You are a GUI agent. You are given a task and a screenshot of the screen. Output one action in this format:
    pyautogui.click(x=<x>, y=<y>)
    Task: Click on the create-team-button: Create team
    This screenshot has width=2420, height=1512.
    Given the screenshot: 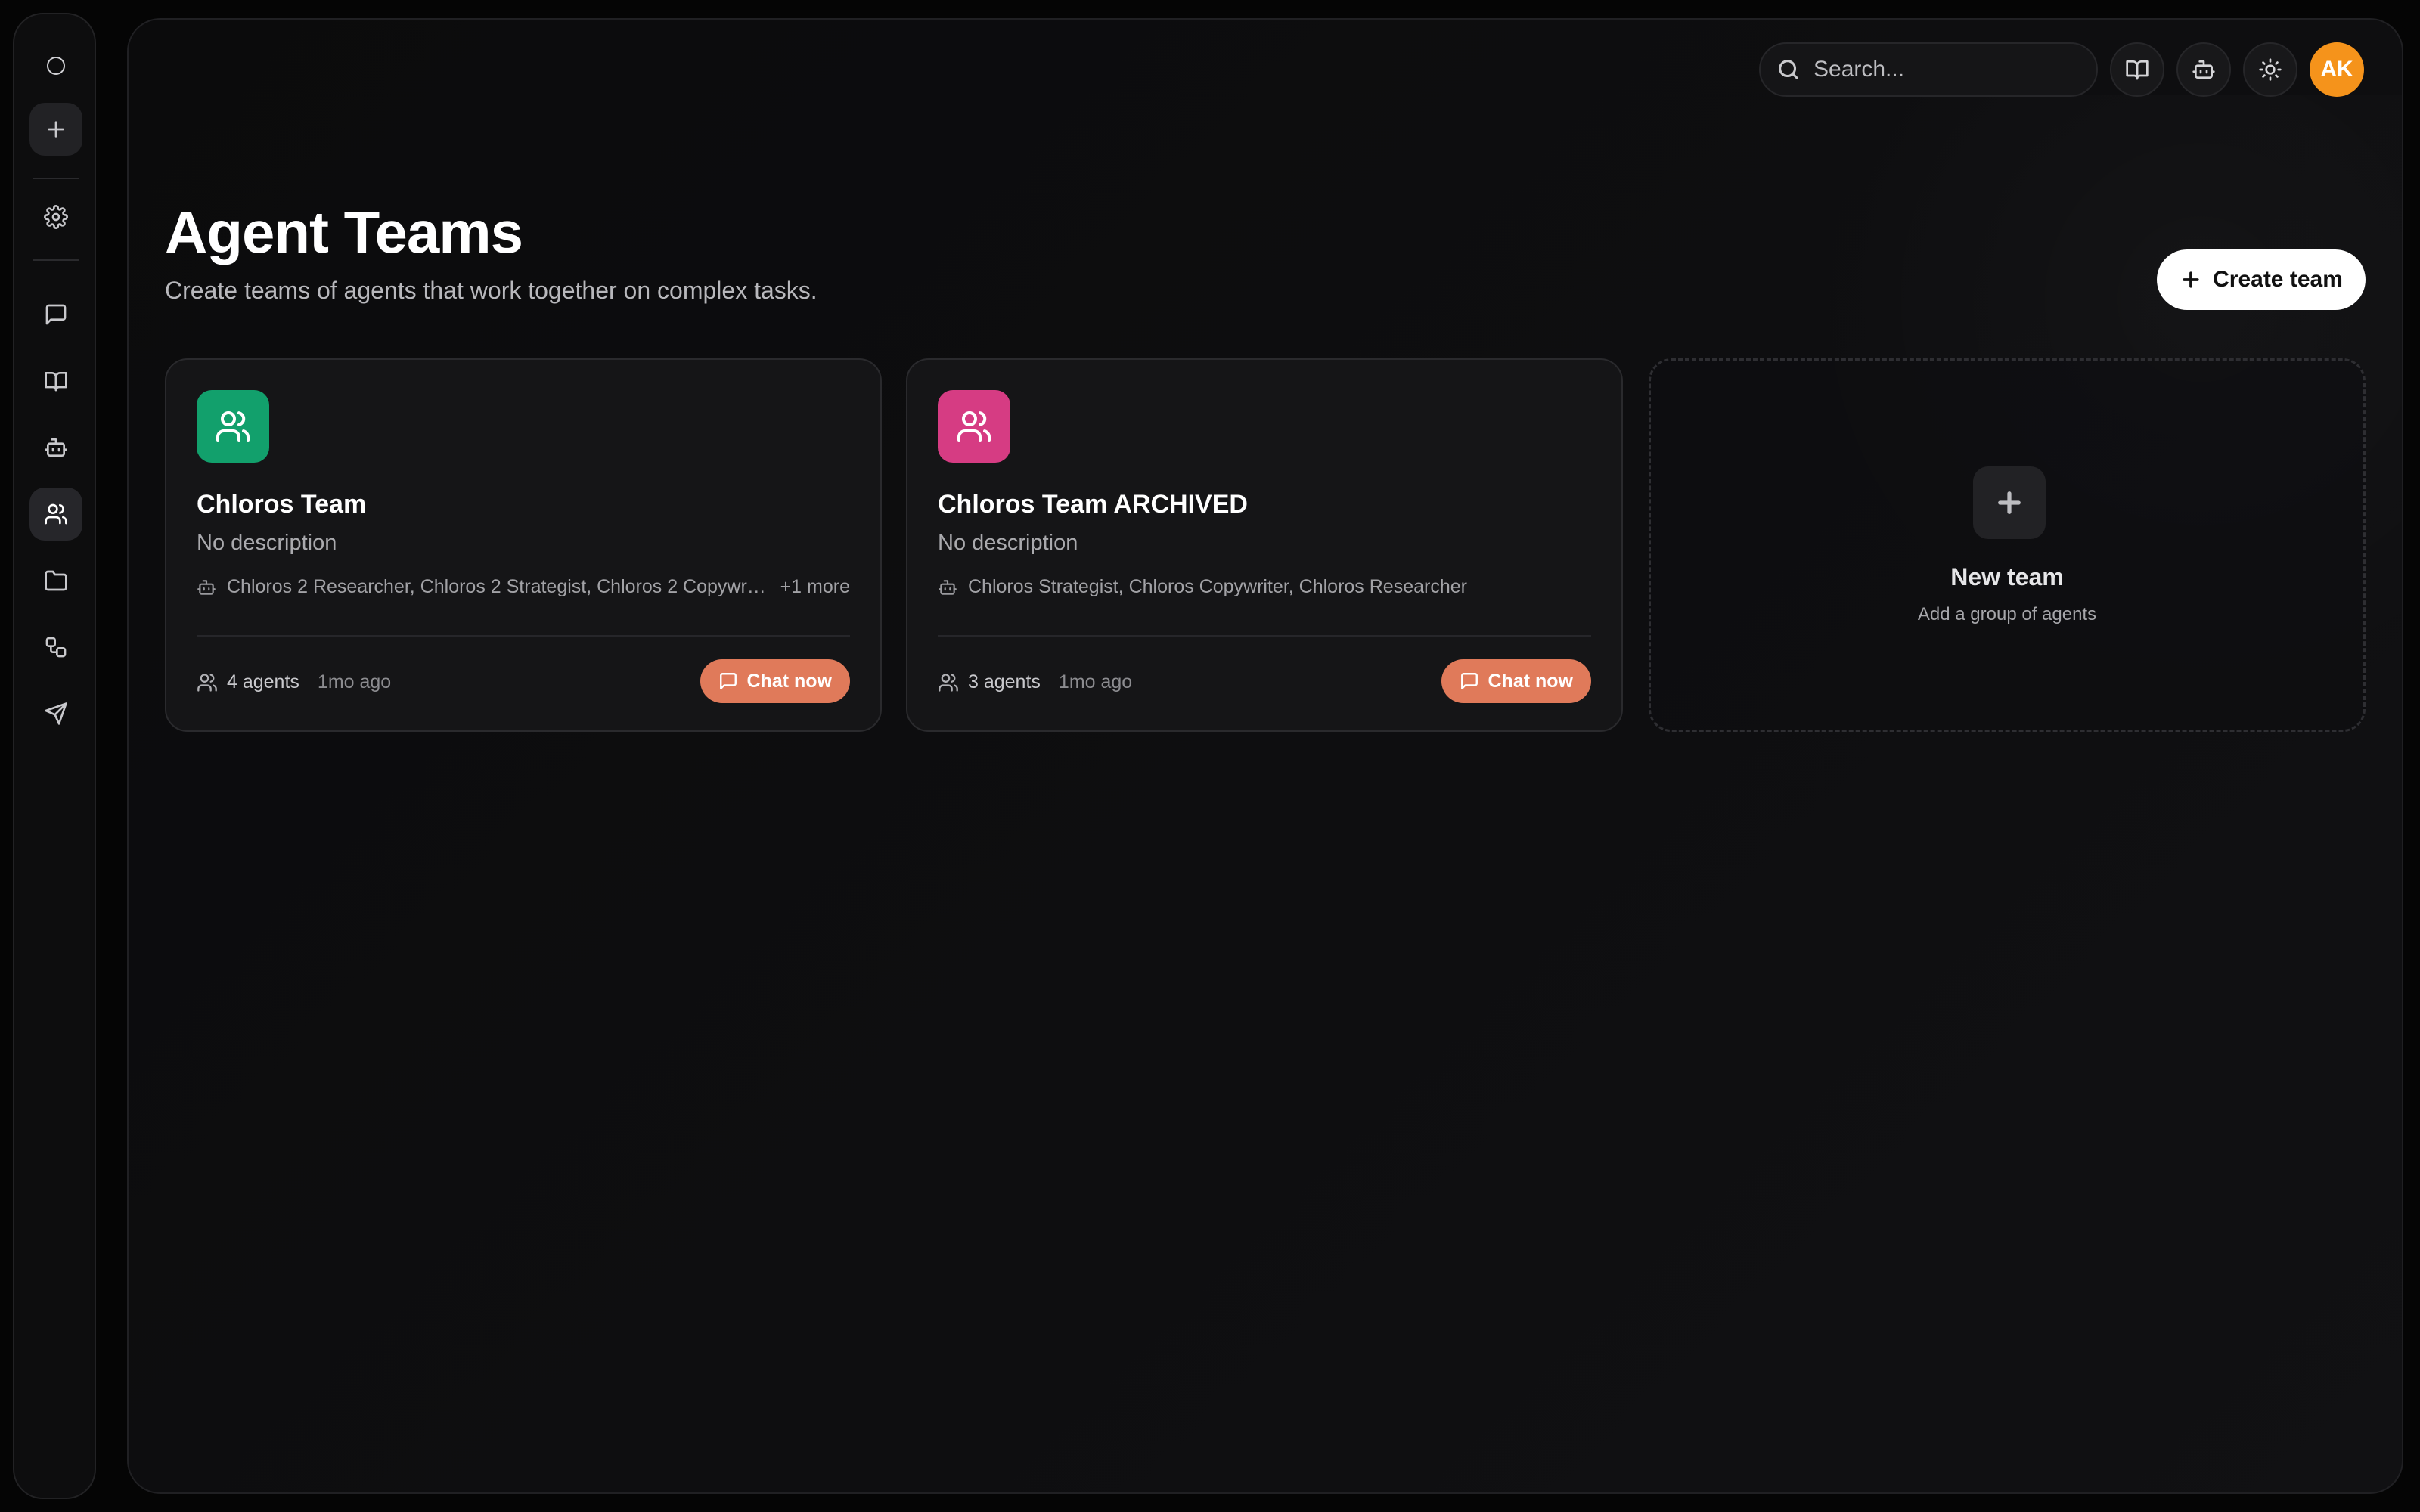 What is the action you would take?
    pyautogui.click(x=2261, y=279)
    